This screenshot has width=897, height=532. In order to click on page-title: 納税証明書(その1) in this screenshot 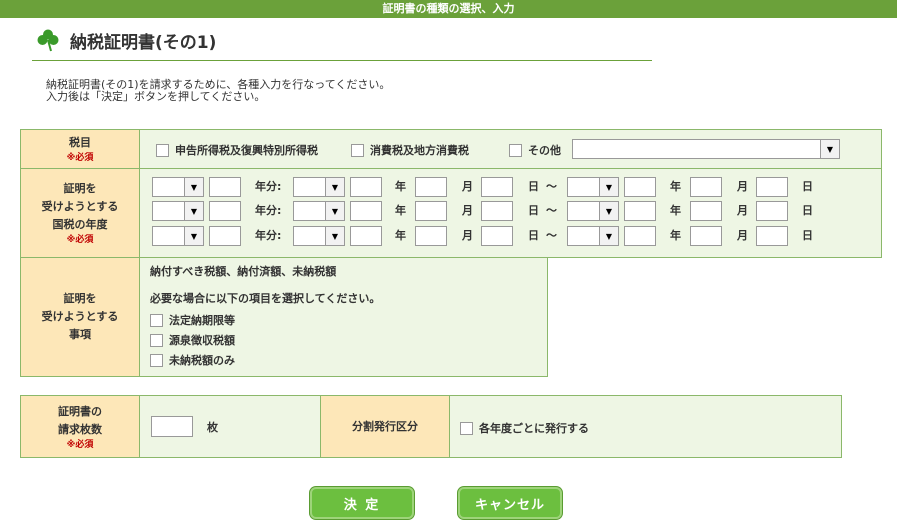, I will do `click(126, 40)`.